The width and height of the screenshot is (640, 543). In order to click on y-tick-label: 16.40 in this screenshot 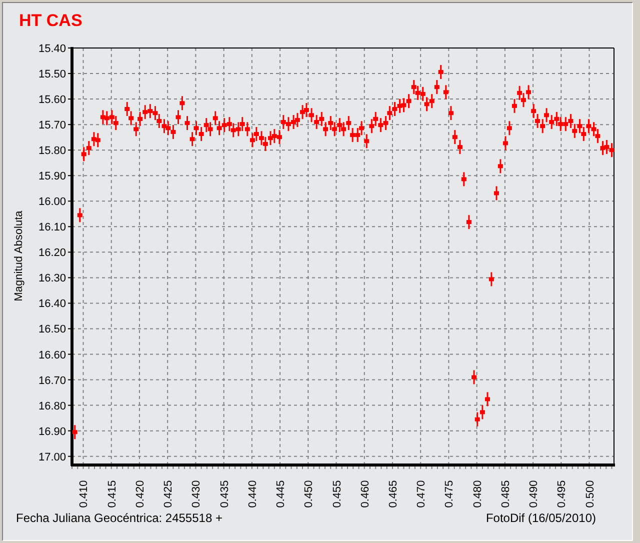, I will do `click(52, 304)`.